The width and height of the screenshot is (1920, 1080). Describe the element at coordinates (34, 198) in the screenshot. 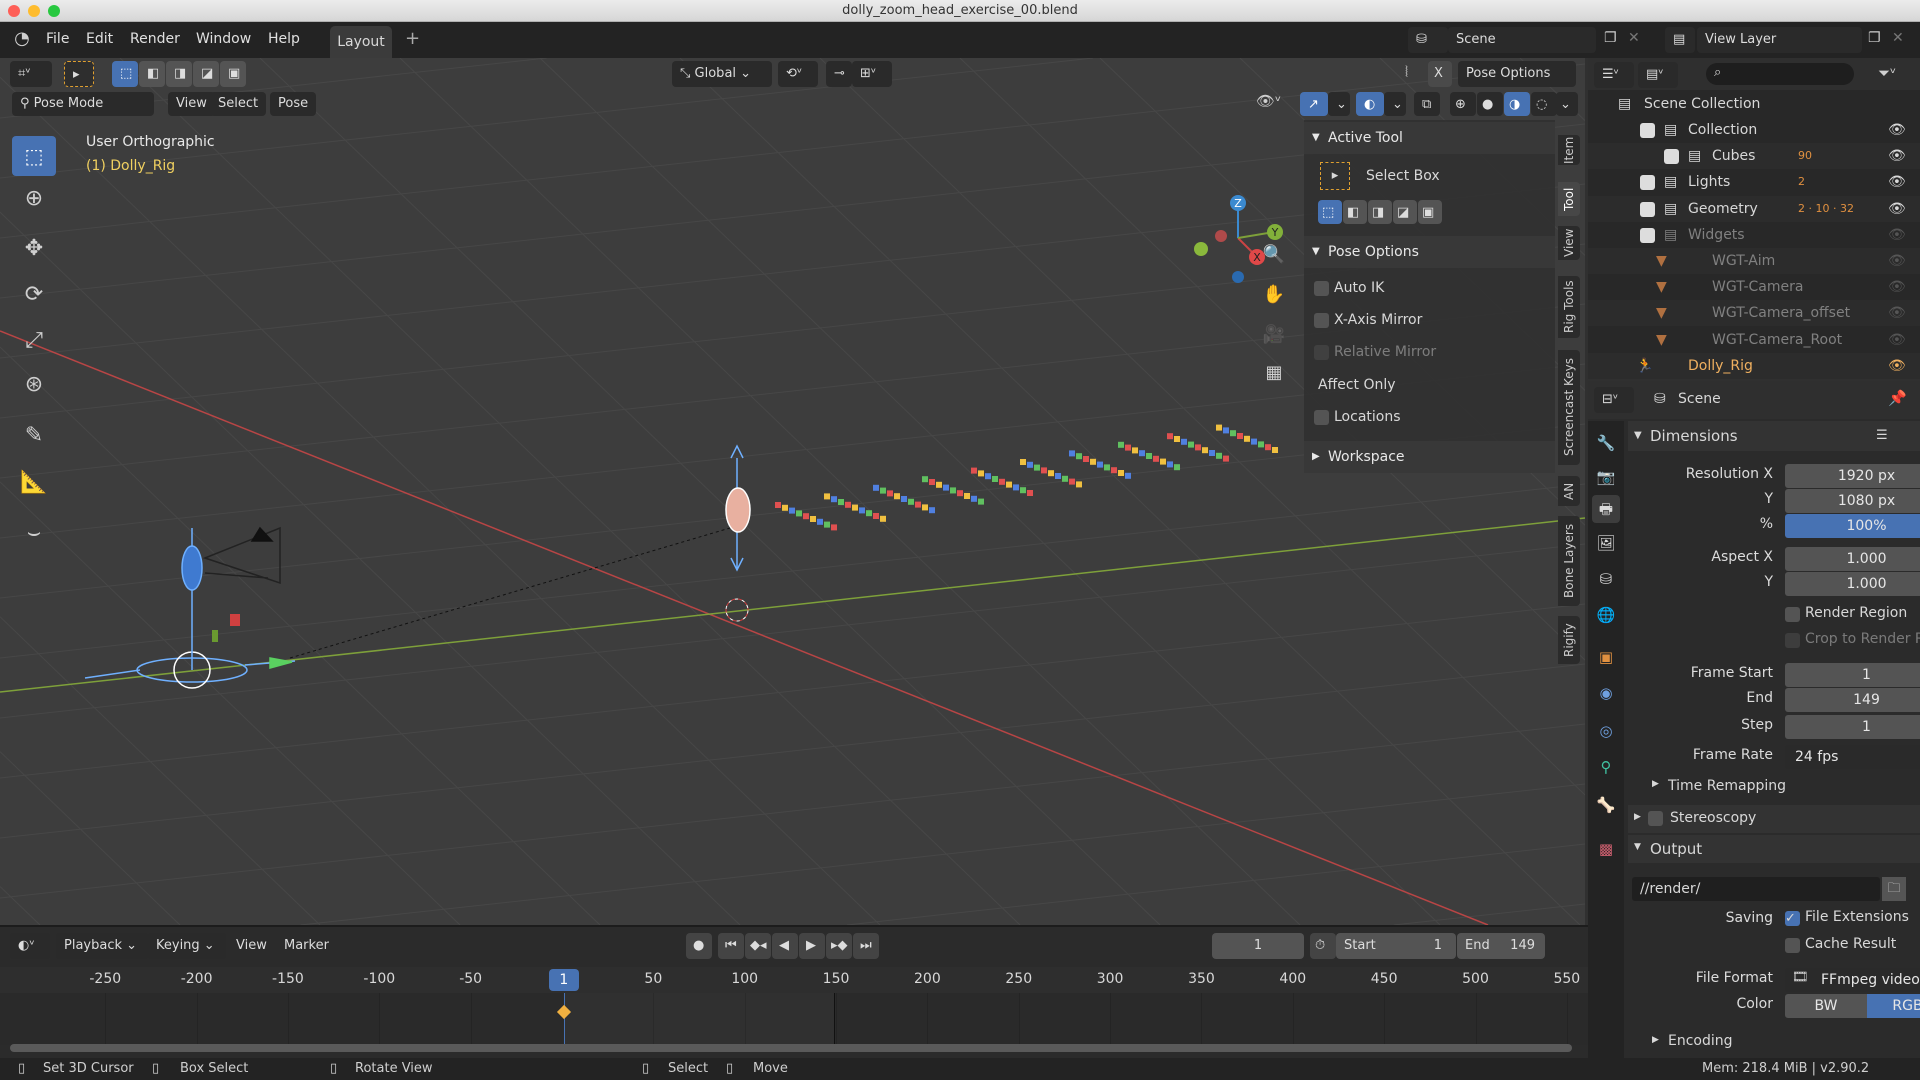

I see `cursor-tool-icon: ⊕` at that location.